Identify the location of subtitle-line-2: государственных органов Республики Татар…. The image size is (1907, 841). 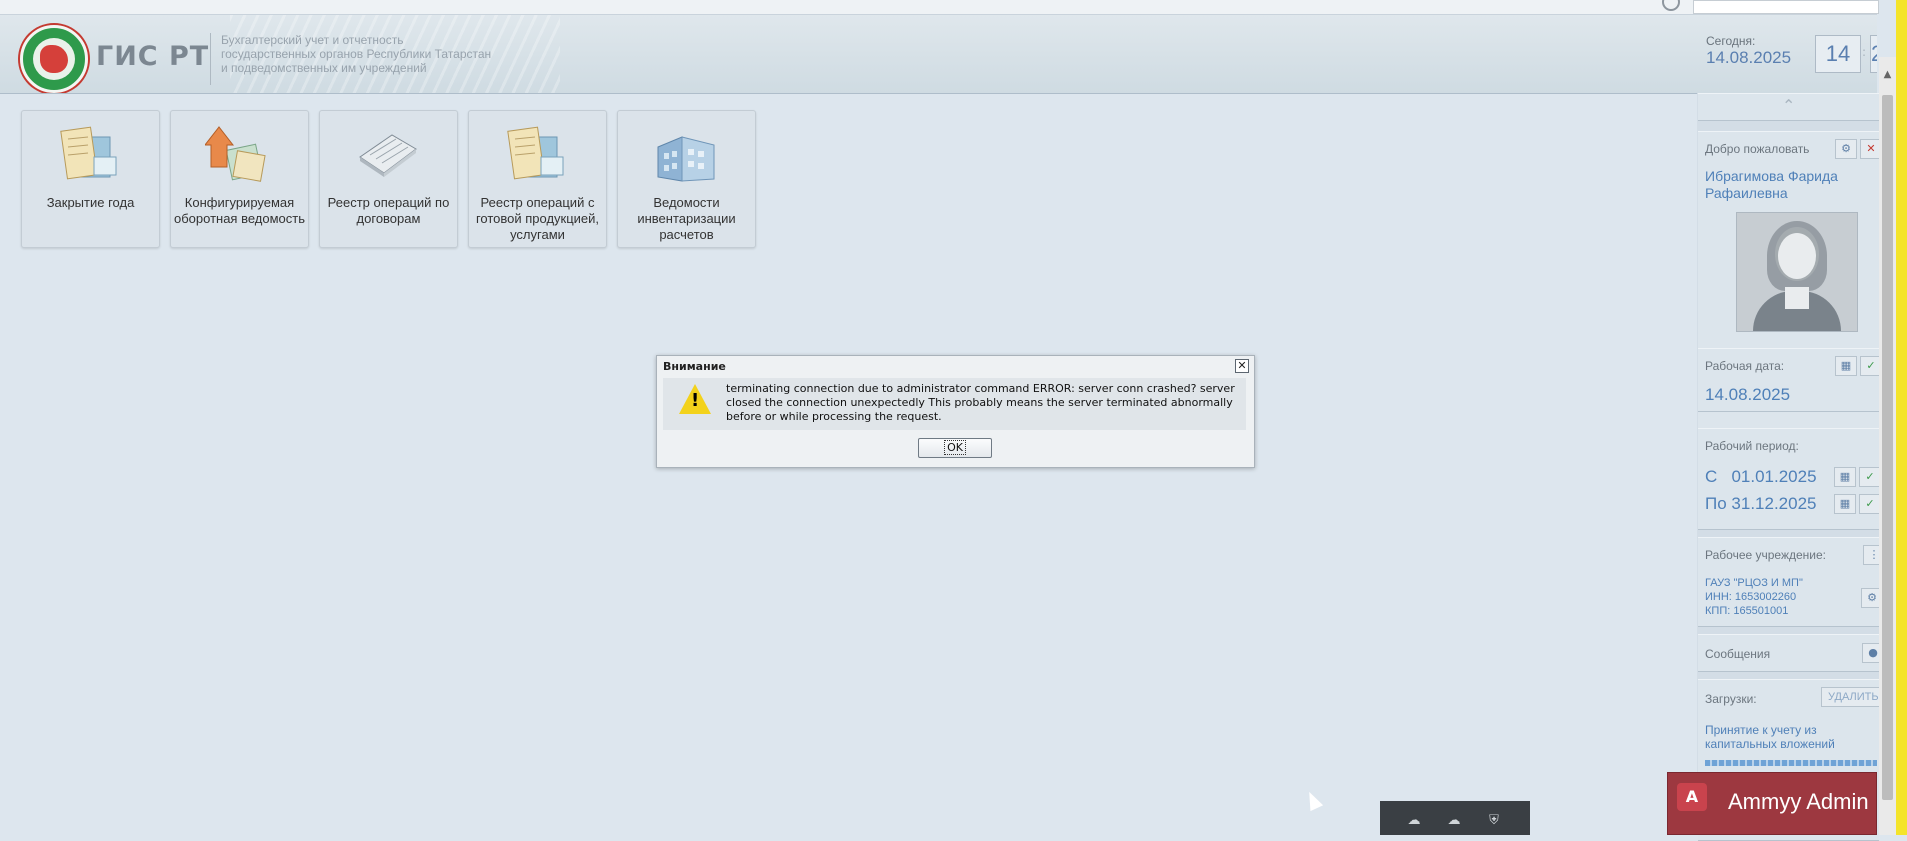
(356, 54).